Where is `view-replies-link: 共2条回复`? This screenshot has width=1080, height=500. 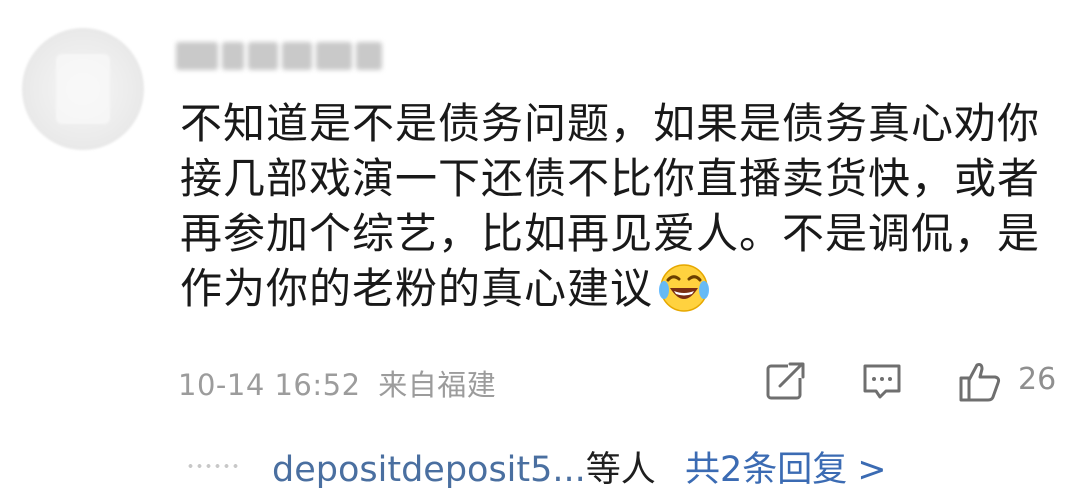 view-replies-link: 共2条回复 is located at coordinates (766, 470).